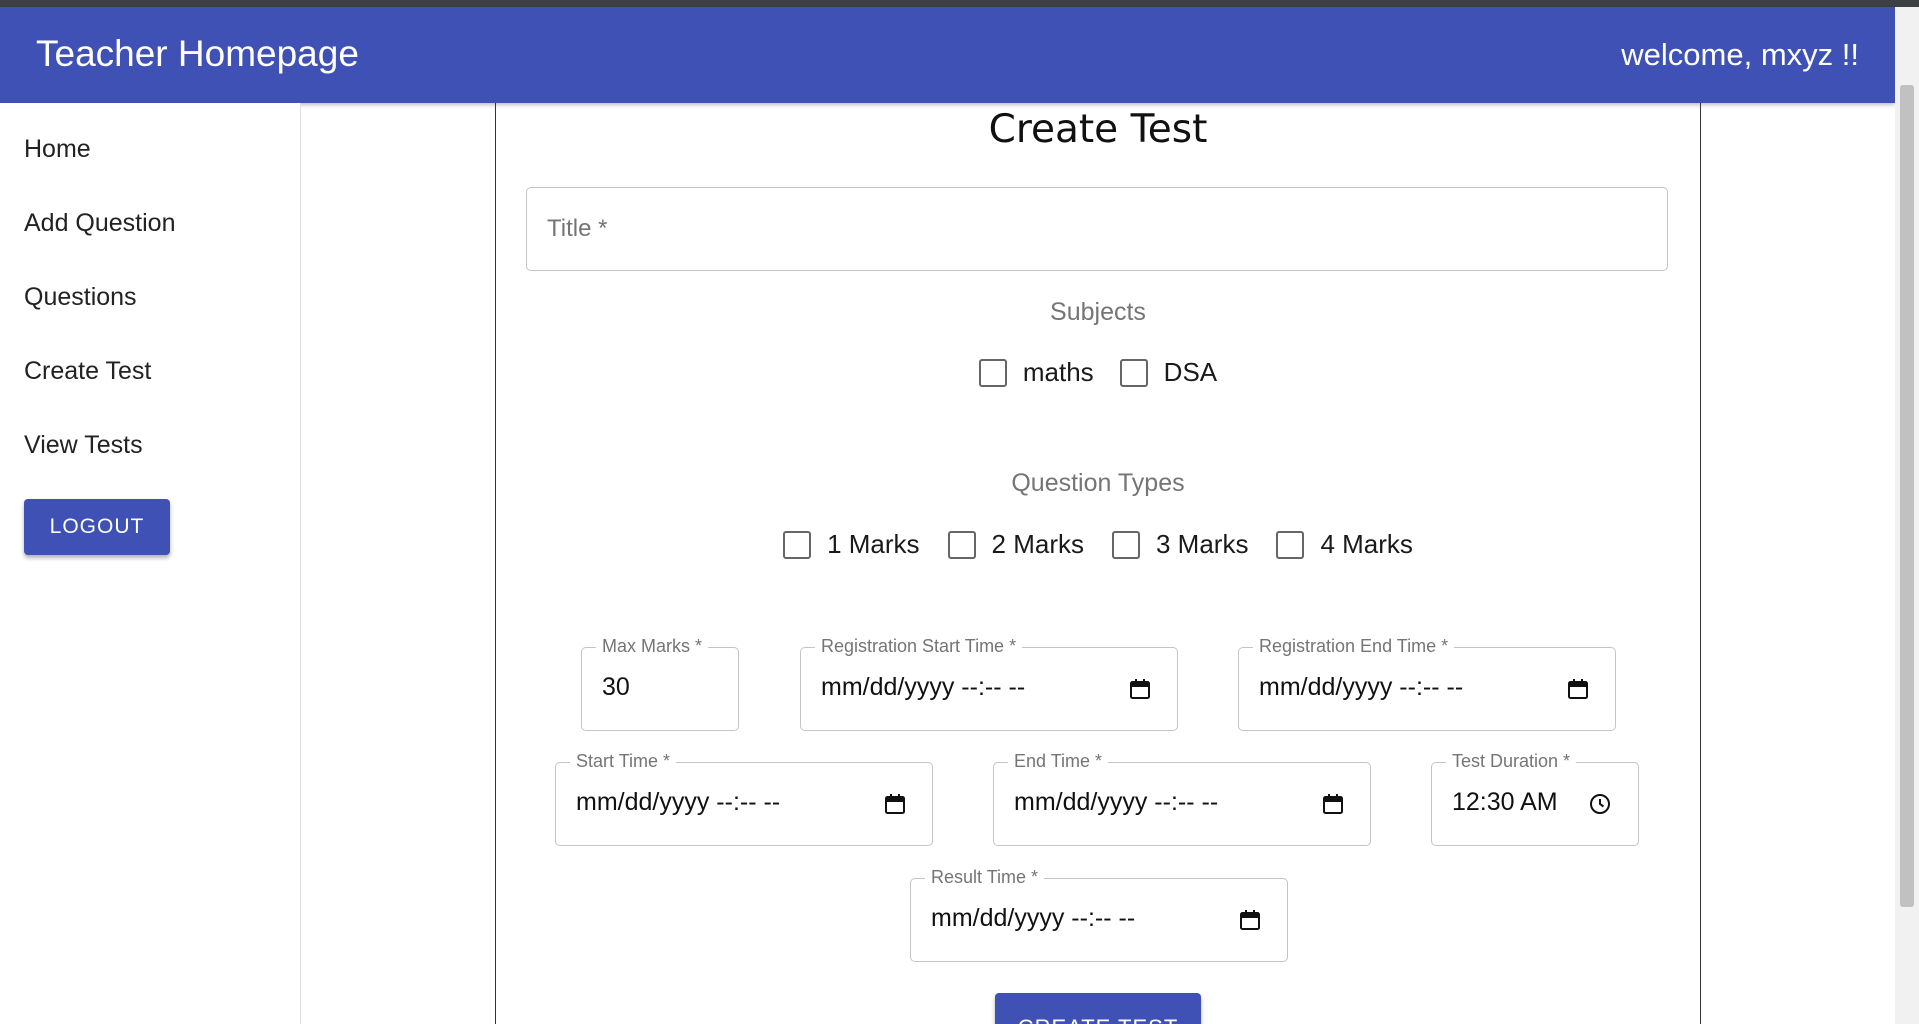 The image size is (1919, 1024). What do you see at coordinates (1202, 544) in the screenshot?
I see `checkbox-label: 3 Marks` at bounding box center [1202, 544].